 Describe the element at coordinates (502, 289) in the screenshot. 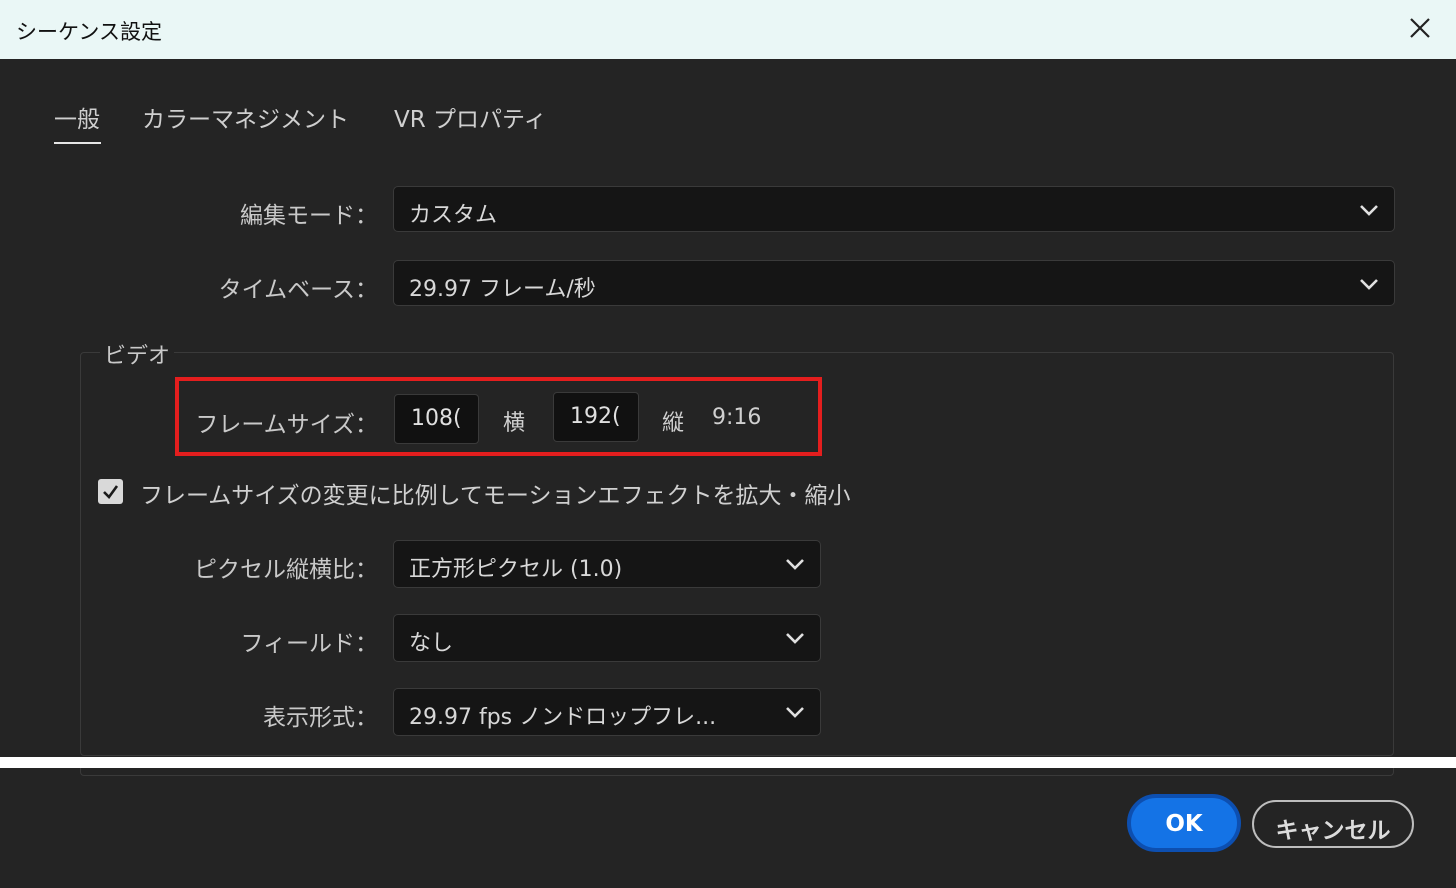

I see `timebase-value: 29.97 フレーム/秒` at that location.